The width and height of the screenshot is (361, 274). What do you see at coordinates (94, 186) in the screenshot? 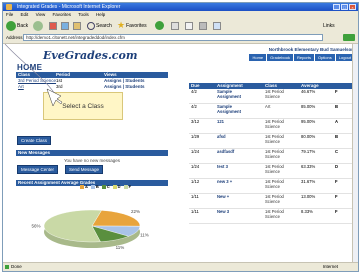
I see `legend-item: B` at bounding box center [94, 186].